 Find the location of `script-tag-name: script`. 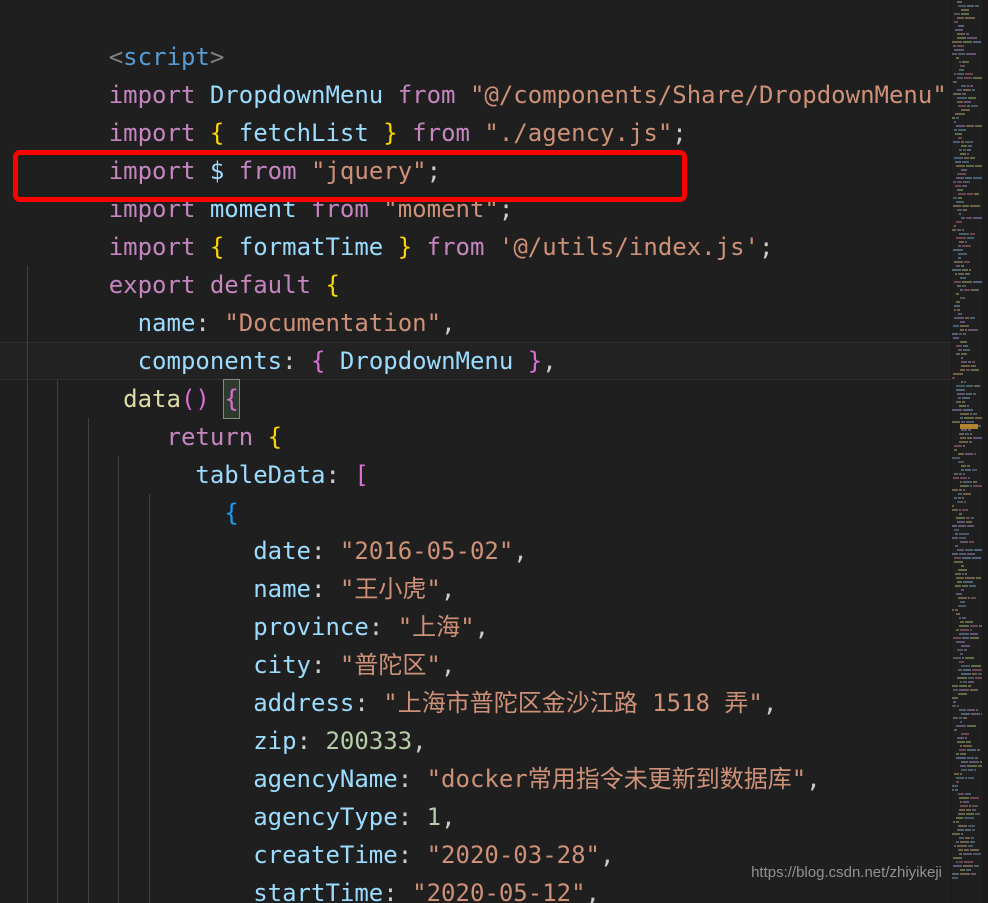

script-tag-name: script is located at coordinates (166, 57).